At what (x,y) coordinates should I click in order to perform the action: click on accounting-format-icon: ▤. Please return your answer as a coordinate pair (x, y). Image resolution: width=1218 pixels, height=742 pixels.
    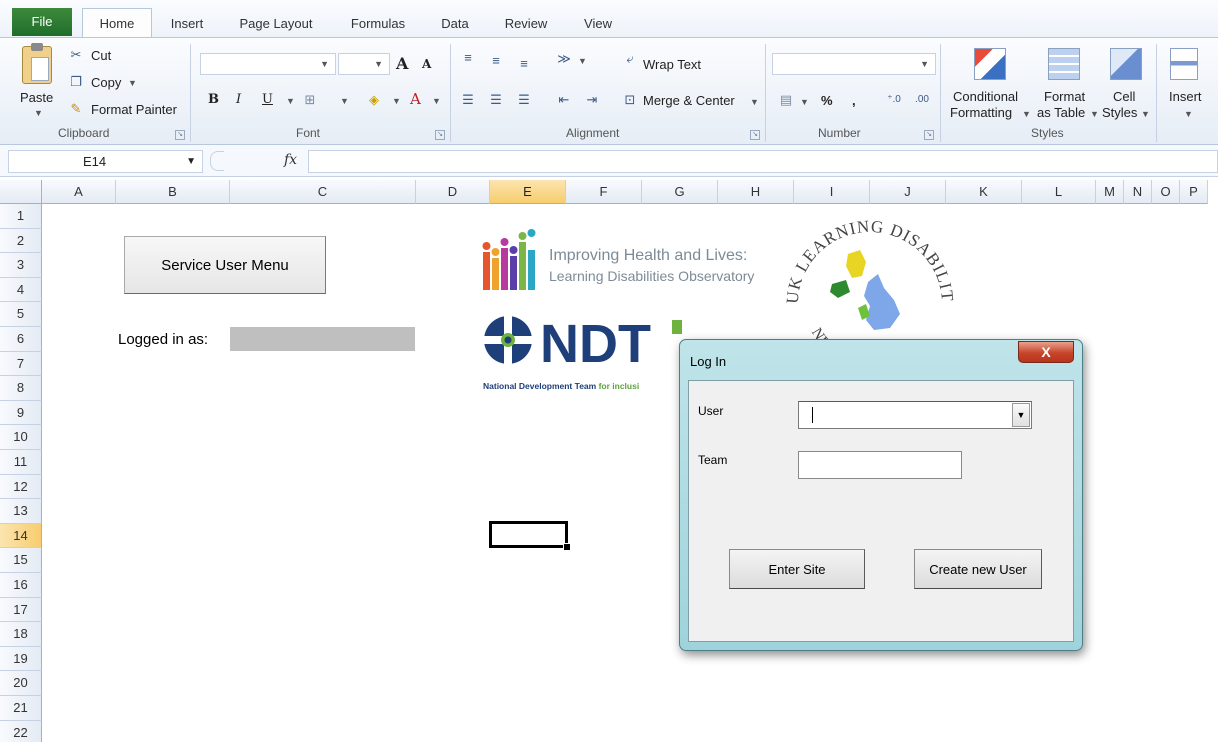
    Looking at the image, I should click on (786, 100).